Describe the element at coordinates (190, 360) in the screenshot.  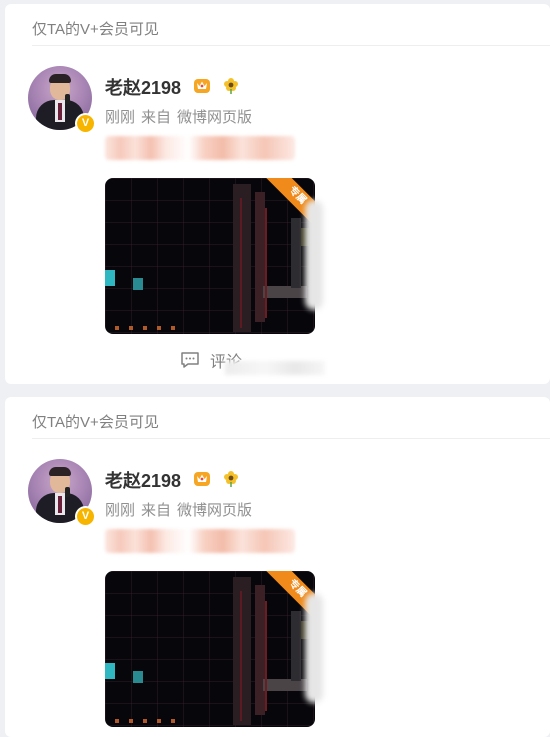
I see `comment-icon` at that location.